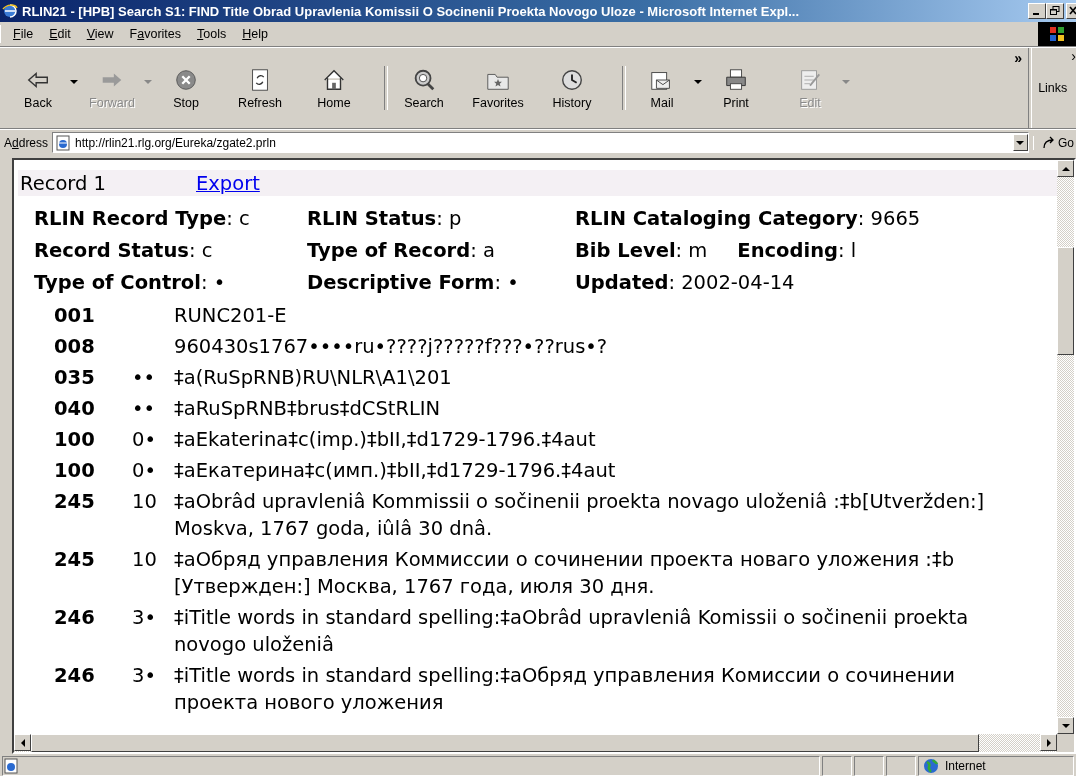  What do you see at coordinates (155, 34) in the screenshot?
I see `menu-item: Favorites` at bounding box center [155, 34].